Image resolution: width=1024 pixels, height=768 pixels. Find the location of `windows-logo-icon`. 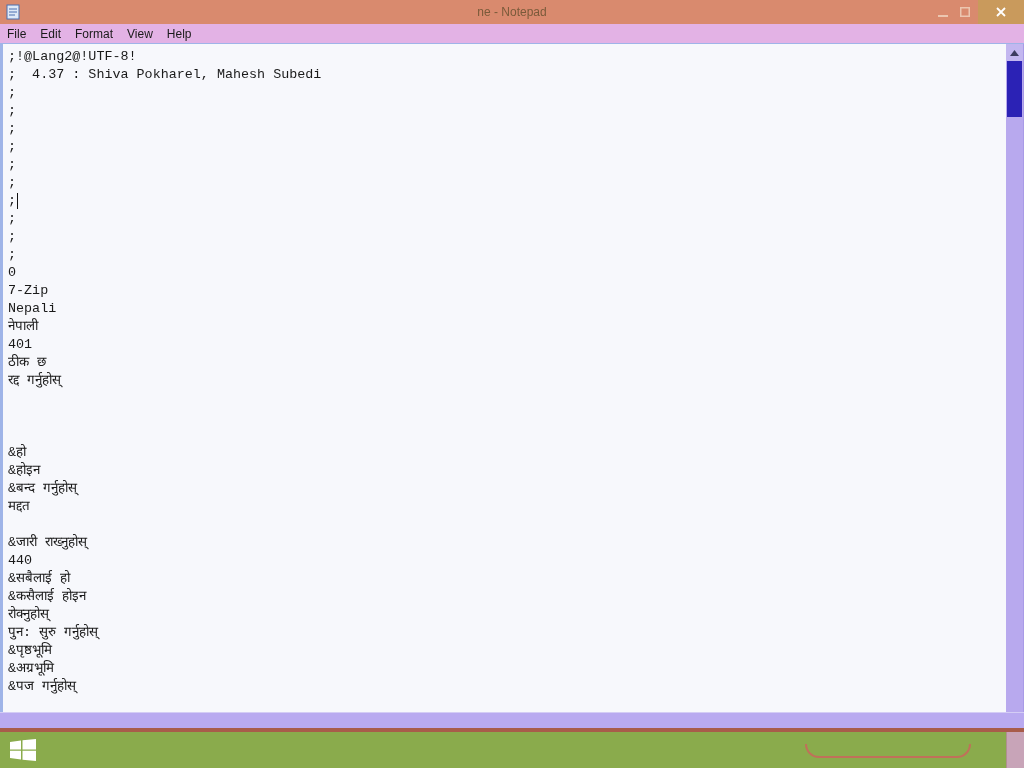

windows-logo-icon is located at coordinates (23, 750).